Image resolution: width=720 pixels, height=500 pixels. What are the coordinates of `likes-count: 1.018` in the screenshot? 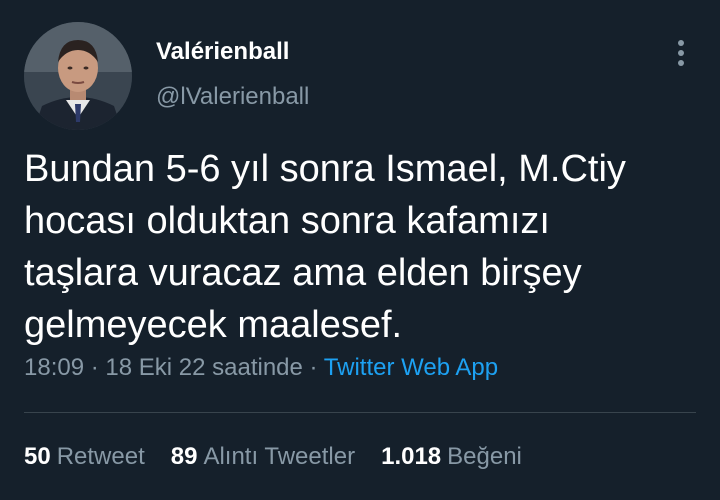 It's located at (411, 456).